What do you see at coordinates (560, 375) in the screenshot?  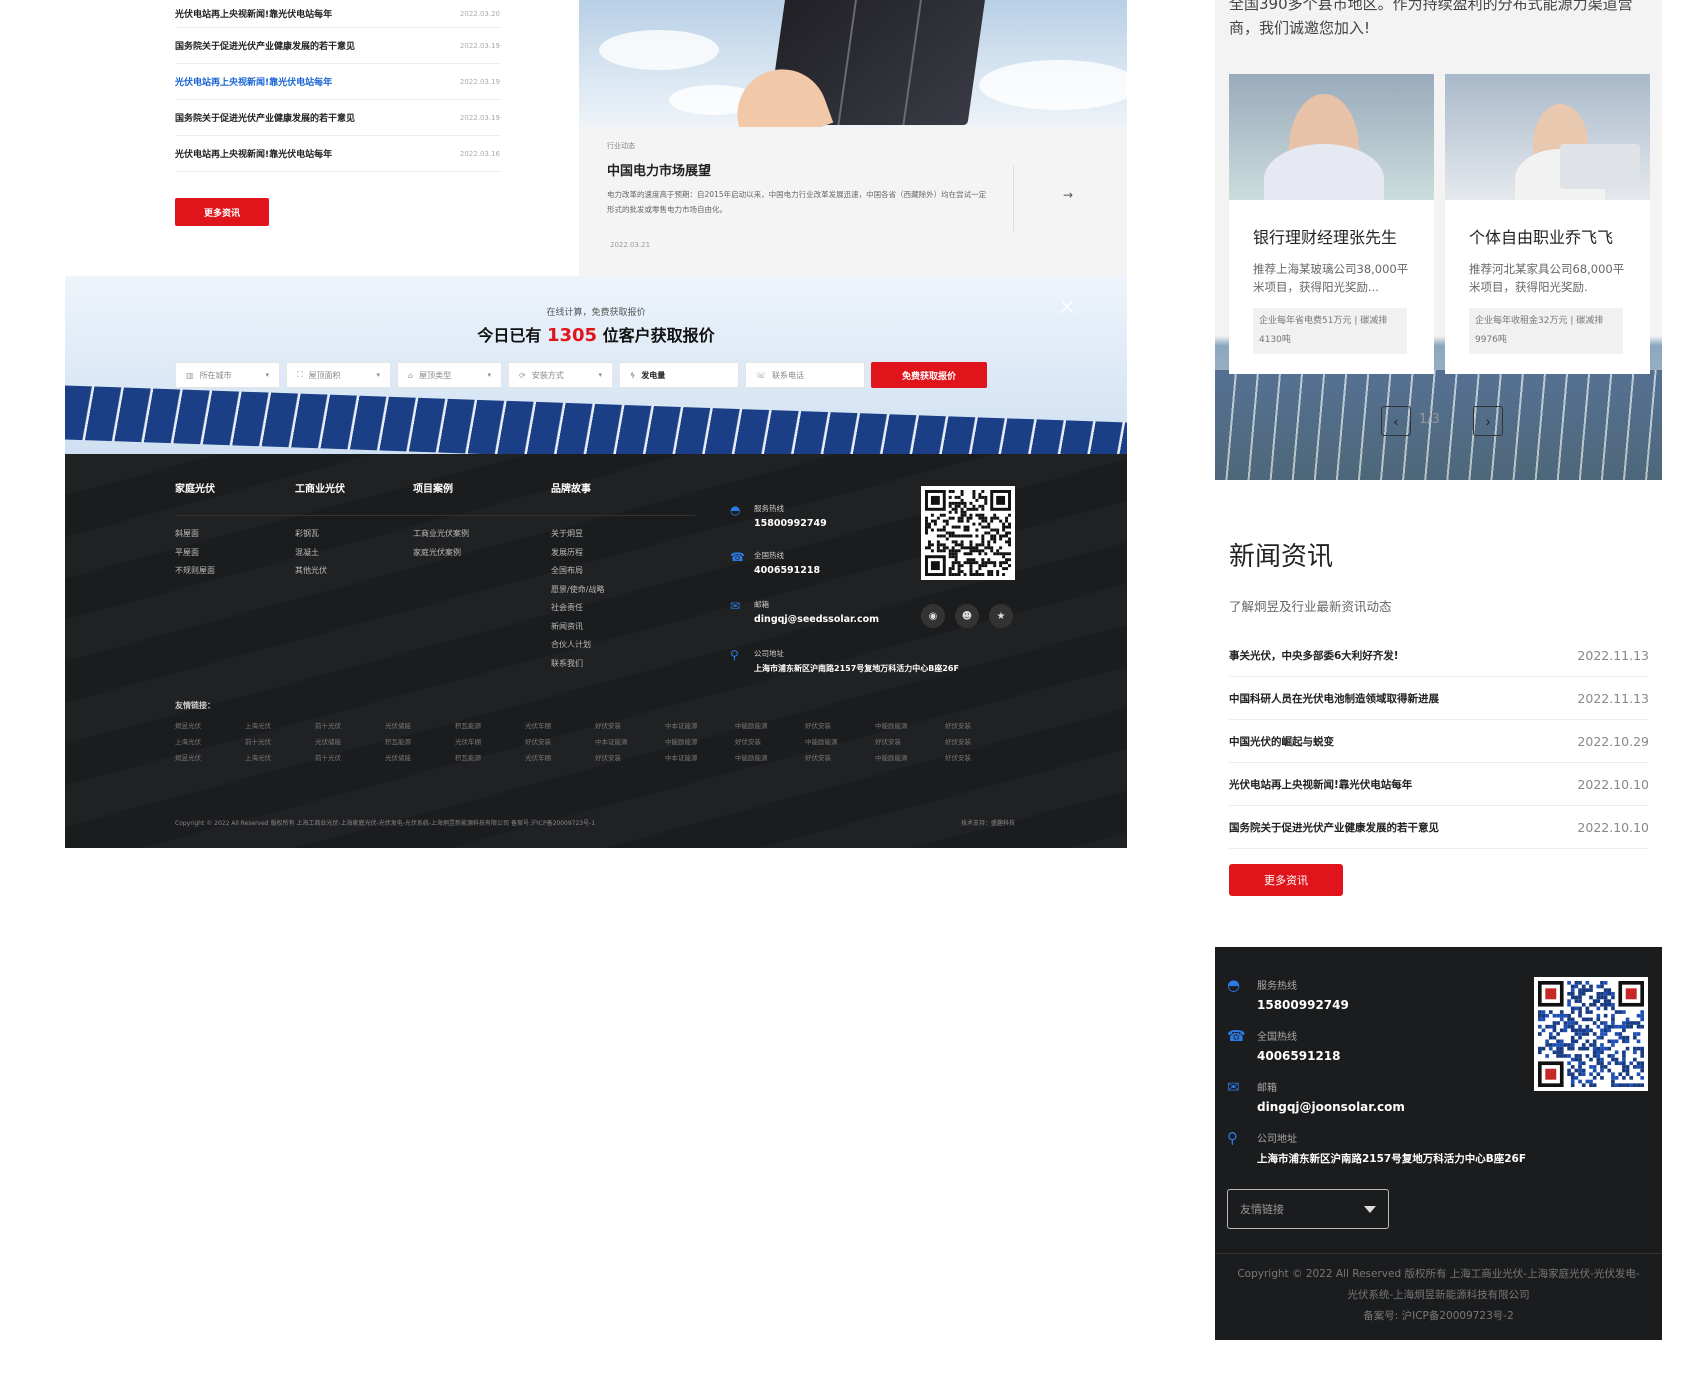 I see `quote-select: ⟳ 安装方式 ▾` at bounding box center [560, 375].